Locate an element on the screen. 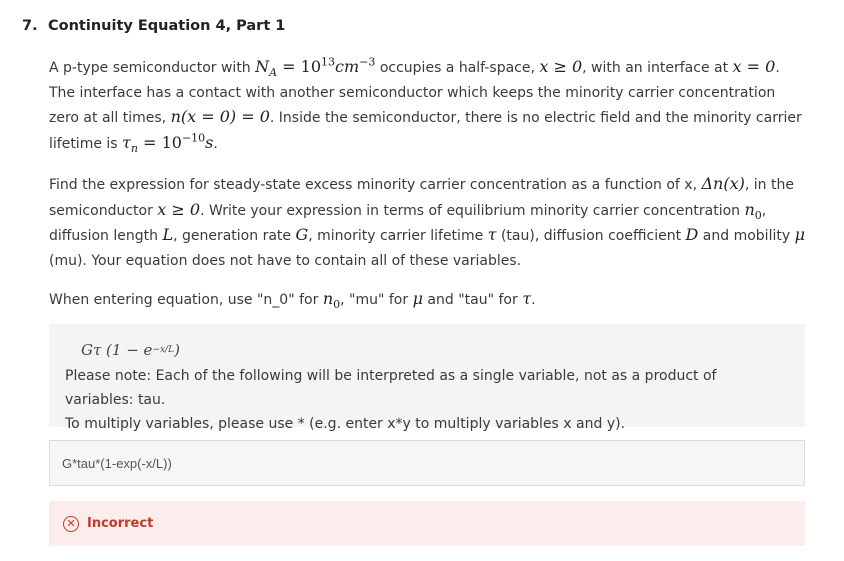  text: , with an interface at is located at coordinates (657, 68).